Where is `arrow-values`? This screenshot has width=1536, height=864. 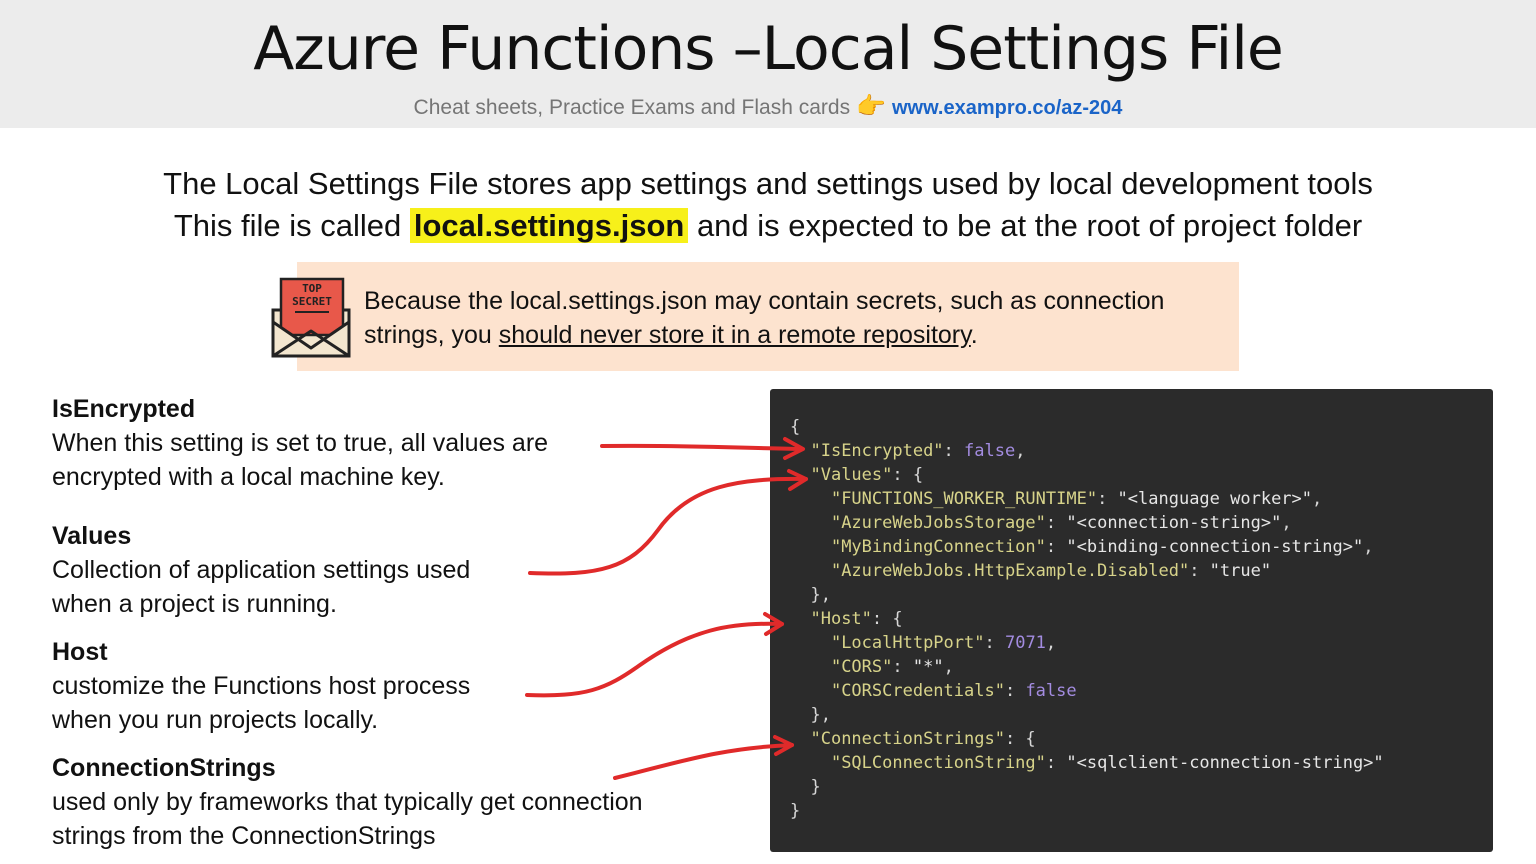 arrow-values is located at coordinates (668, 526).